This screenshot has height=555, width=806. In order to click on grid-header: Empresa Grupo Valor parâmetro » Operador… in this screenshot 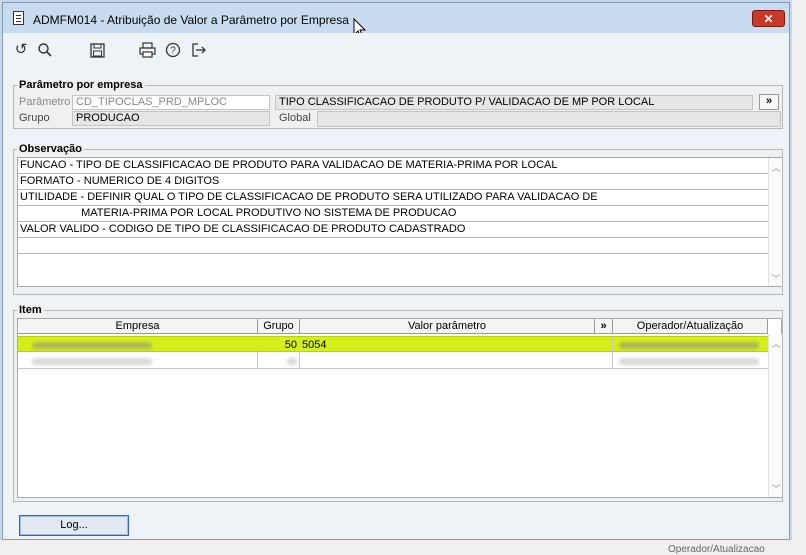, I will do `click(393, 326)`.